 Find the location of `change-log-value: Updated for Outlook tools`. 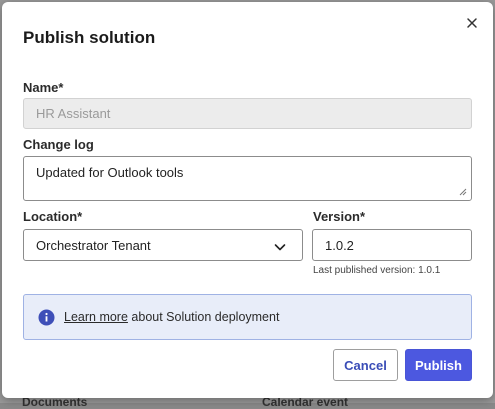

change-log-value: Updated for Outlook tools is located at coordinates (110, 172).